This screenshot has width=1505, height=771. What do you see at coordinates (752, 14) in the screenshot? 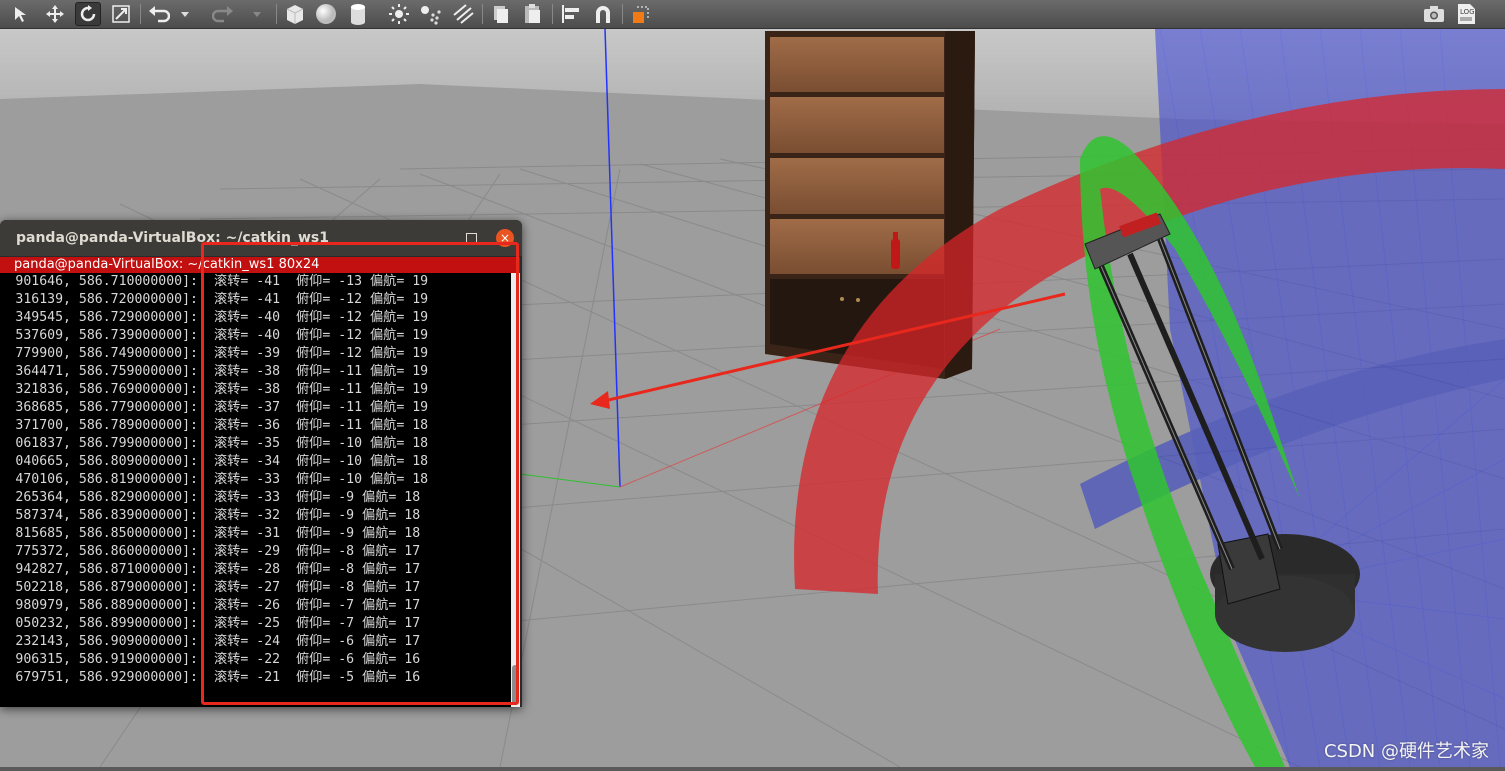
I see `gazebo-toolbar: LOG` at bounding box center [752, 14].